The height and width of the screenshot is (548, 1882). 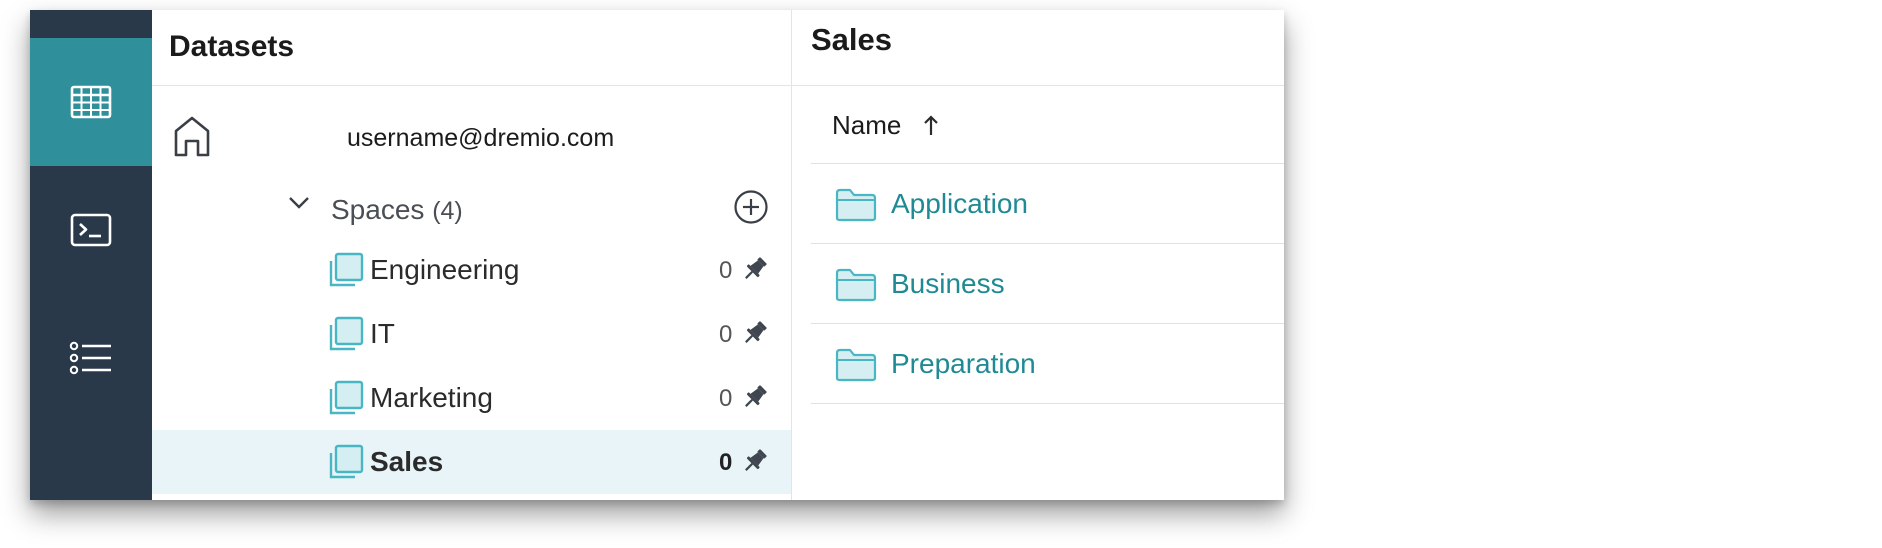 What do you see at coordinates (407, 461) in the screenshot?
I see `space-name: Sales` at bounding box center [407, 461].